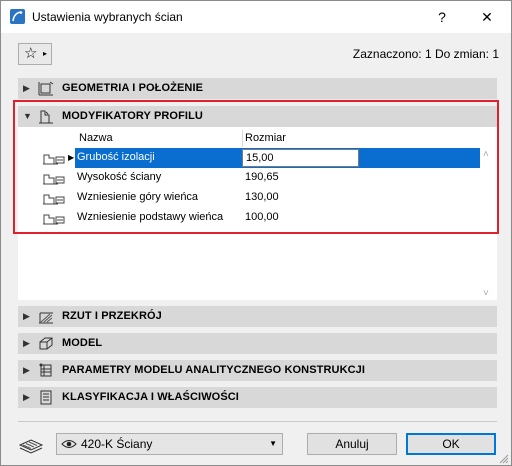 The height and width of the screenshot is (466, 512). I want to click on table-row: Wzniesienie góry wieńca 130,00, so click(249, 198).